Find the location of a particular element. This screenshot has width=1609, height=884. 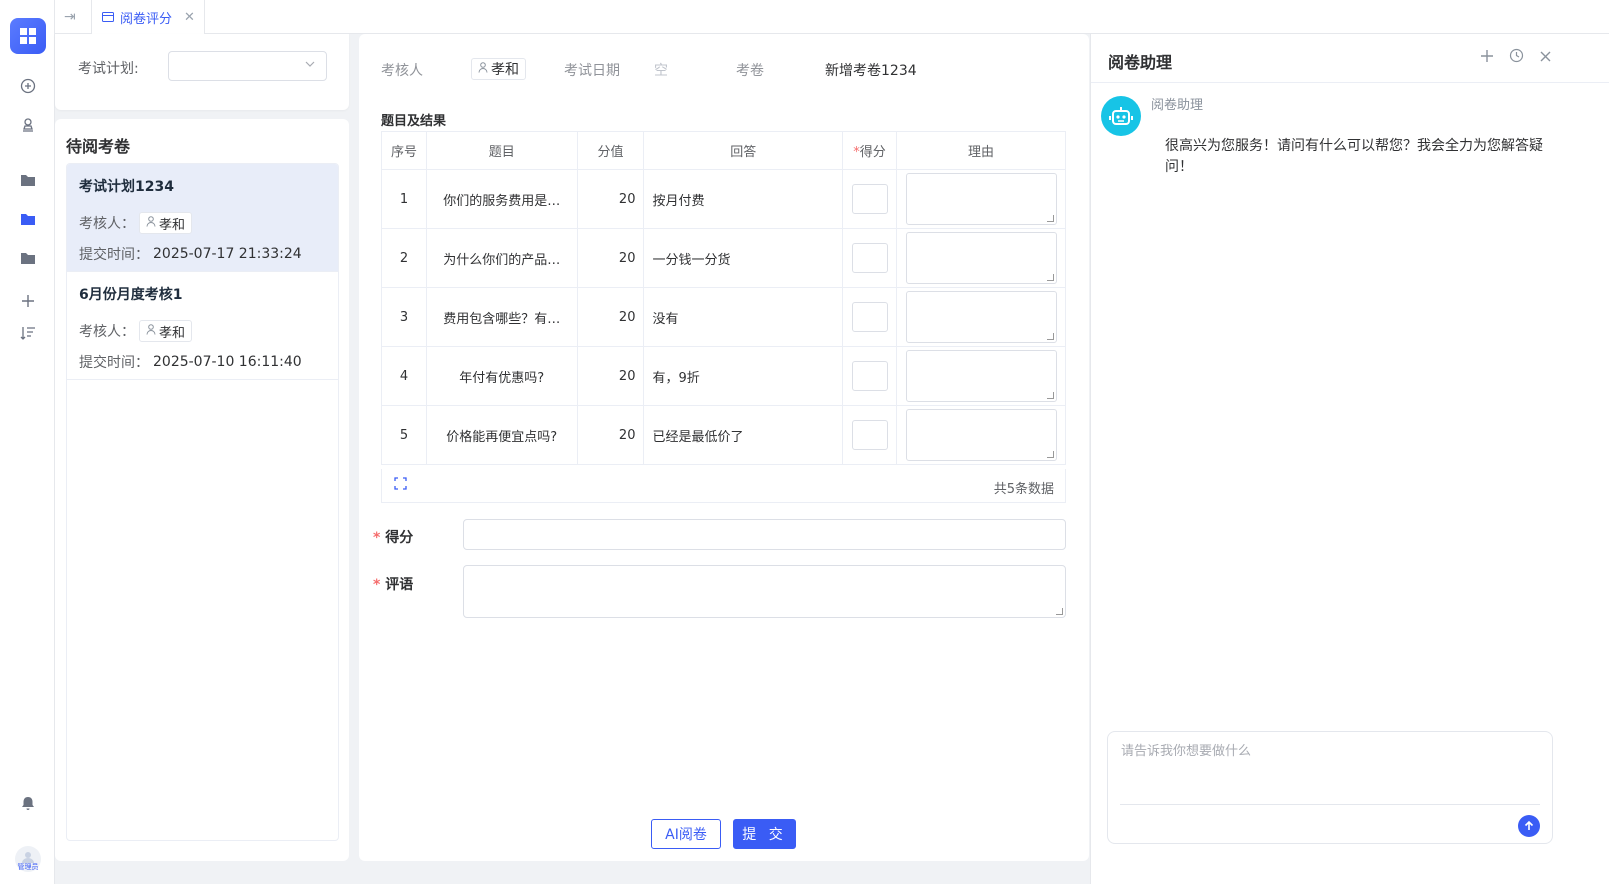

submit-time-row: 提交时间： 2025-07-10 16:11:40 is located at coordinates (190, 362).